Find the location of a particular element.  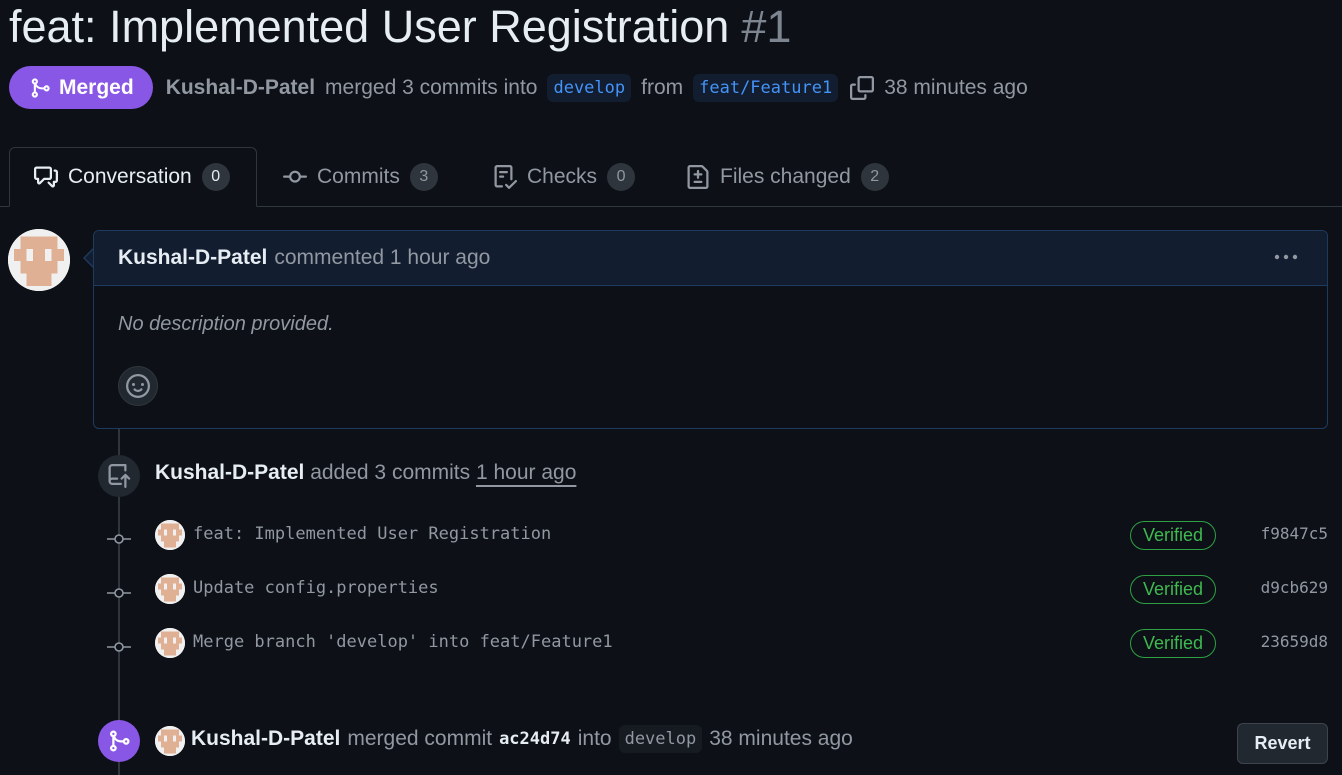

tab-conversation-label: Conversation is located at coordinates (130, 176).